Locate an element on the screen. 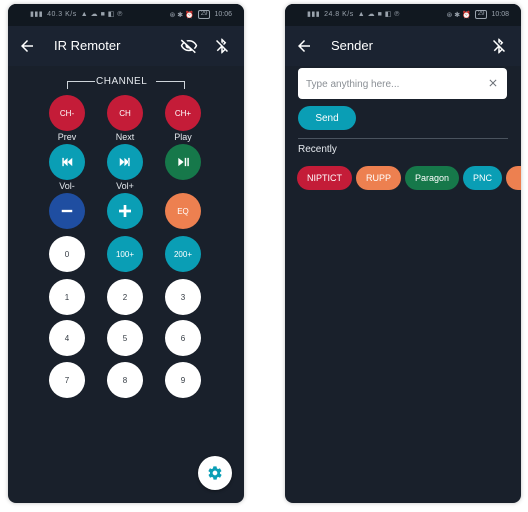 The height and width of the screenshot is (512, 528). skip-previous-icon is located at coordinates (67, 162).